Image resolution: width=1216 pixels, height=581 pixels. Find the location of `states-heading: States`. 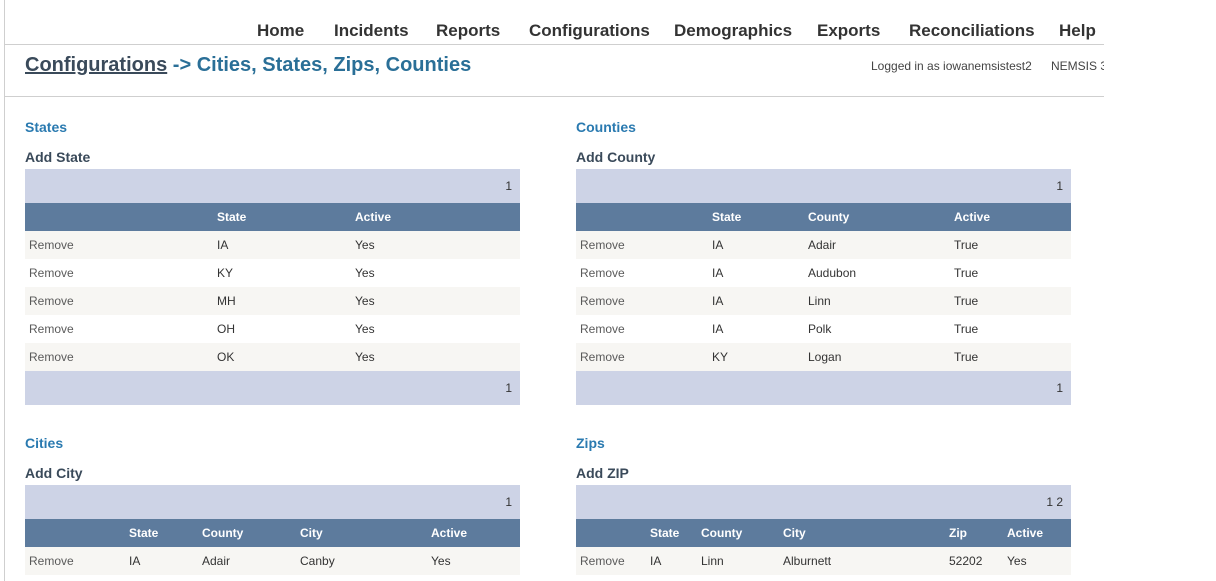

states-heading: States is located at coordinates (46, 127).